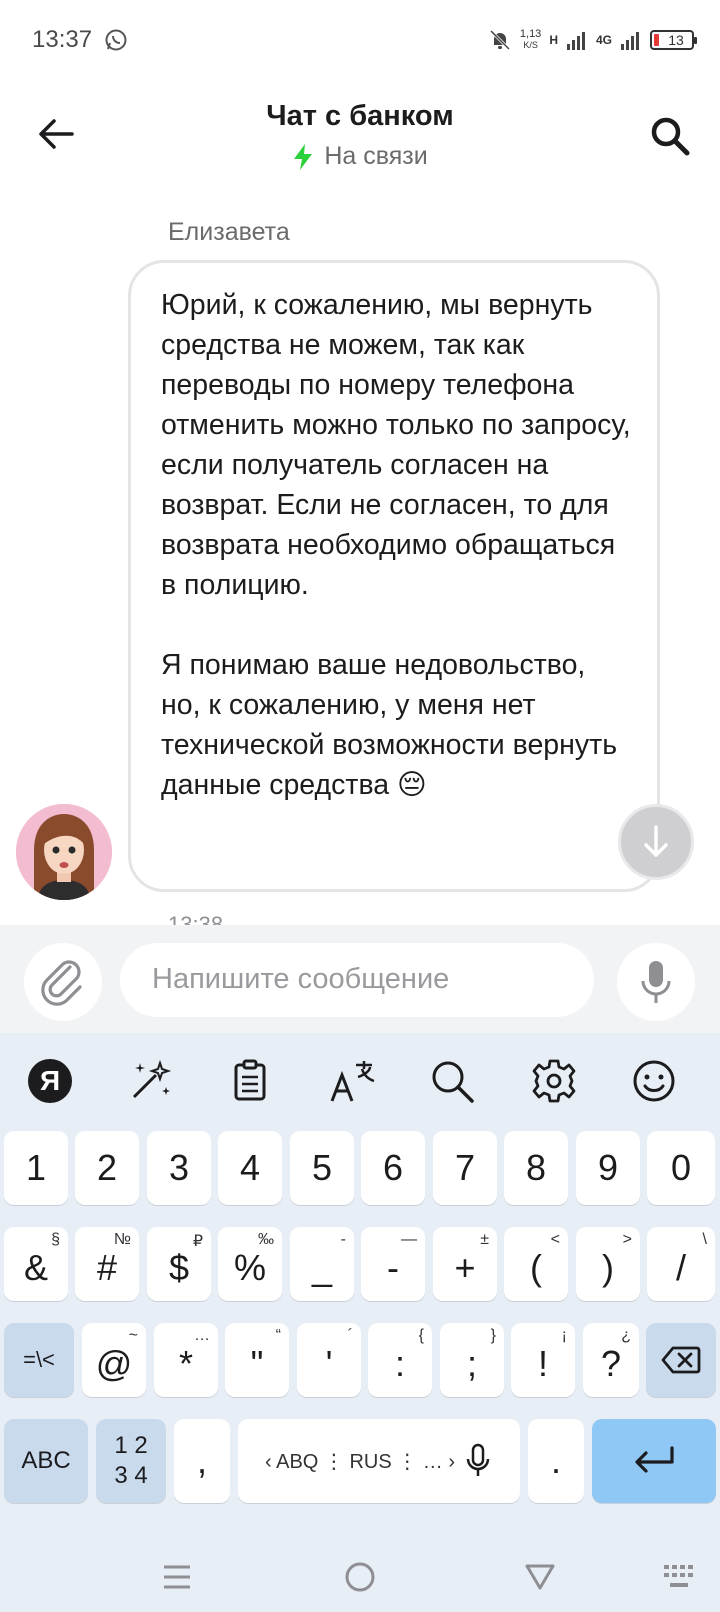  What do you see at coordinates (393, 1168) in the screenshot?
I see `key-6: 6` at bounding box center [393, 1168].